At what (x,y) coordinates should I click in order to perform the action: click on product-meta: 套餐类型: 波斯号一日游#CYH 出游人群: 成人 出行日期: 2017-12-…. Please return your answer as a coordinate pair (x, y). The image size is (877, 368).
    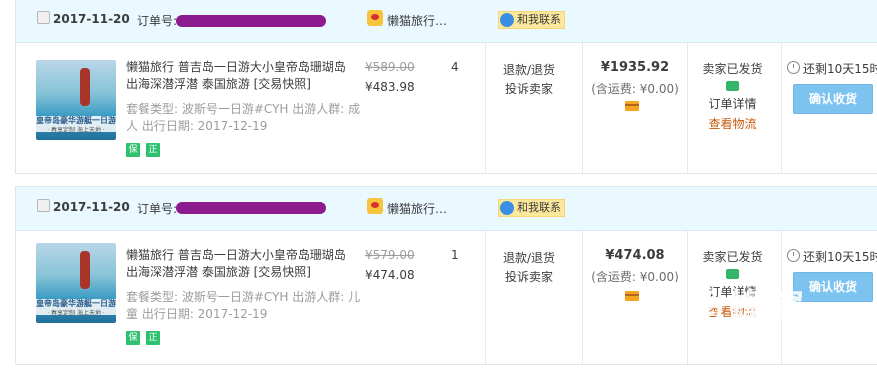
    Looking at the image, I should click on (243, 117).